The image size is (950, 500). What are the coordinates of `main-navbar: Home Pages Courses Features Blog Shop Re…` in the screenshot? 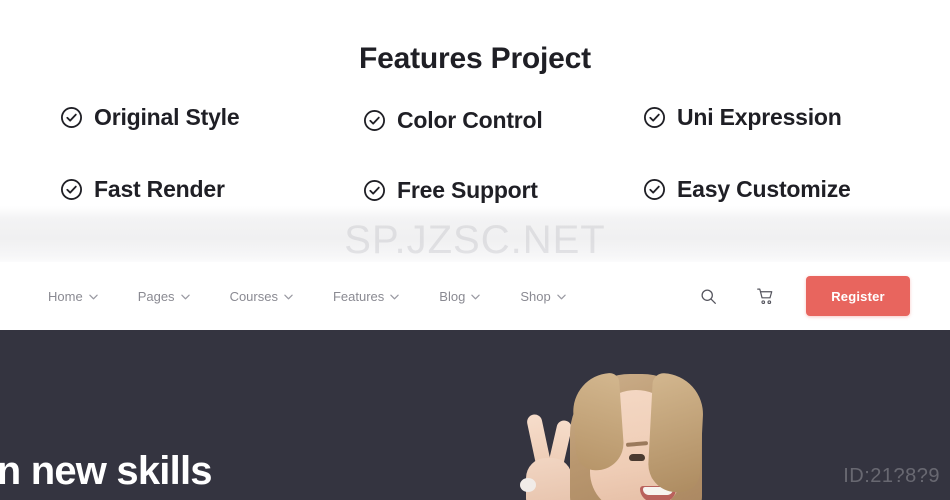 It's located at (475, 296).